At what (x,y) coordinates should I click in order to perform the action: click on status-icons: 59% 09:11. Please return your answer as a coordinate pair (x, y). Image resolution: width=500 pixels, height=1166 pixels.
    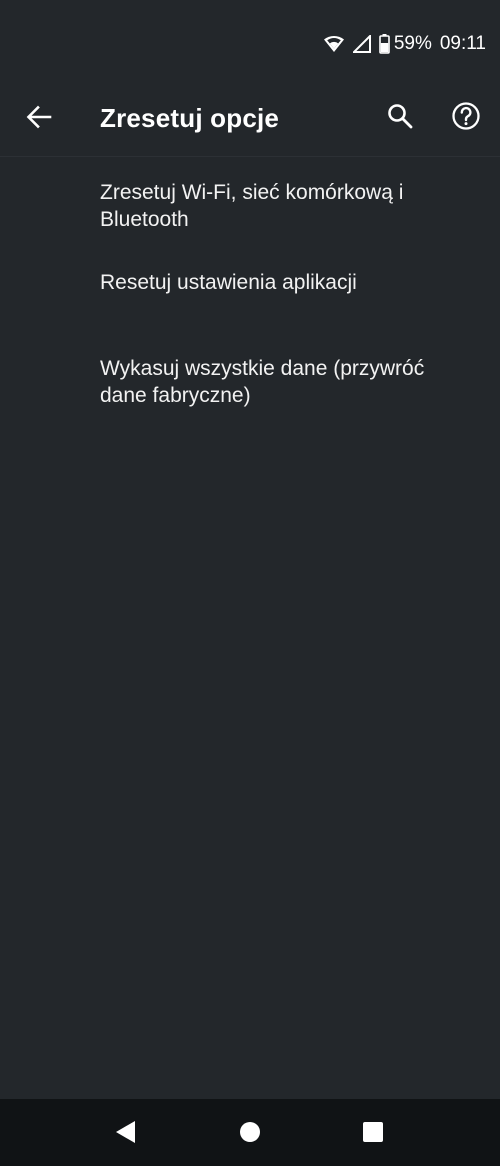
    Looking at the image, I should click on (404, 44).